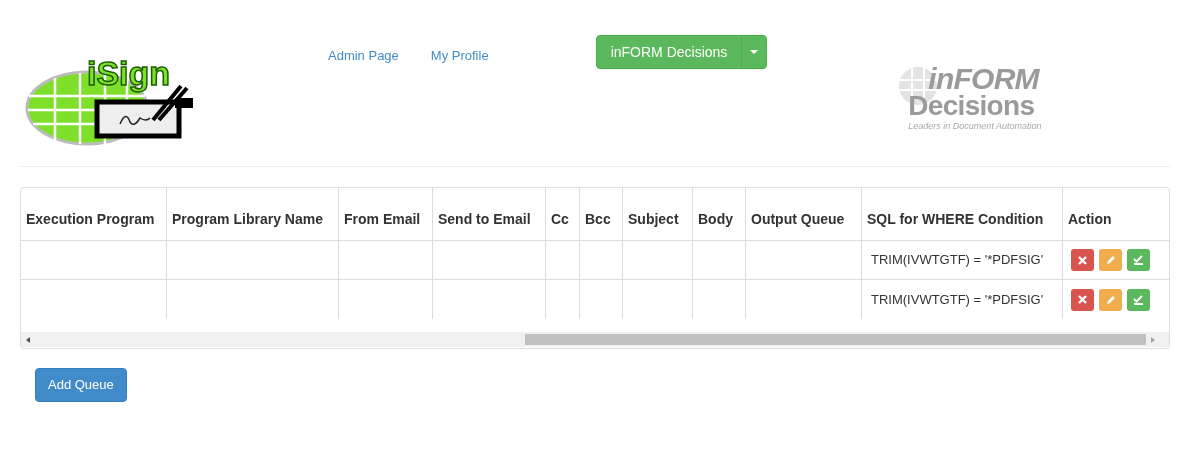  Describe the element at coordinates (28, 339) in the screenshot. I see `left-arrow-icon` at that location.